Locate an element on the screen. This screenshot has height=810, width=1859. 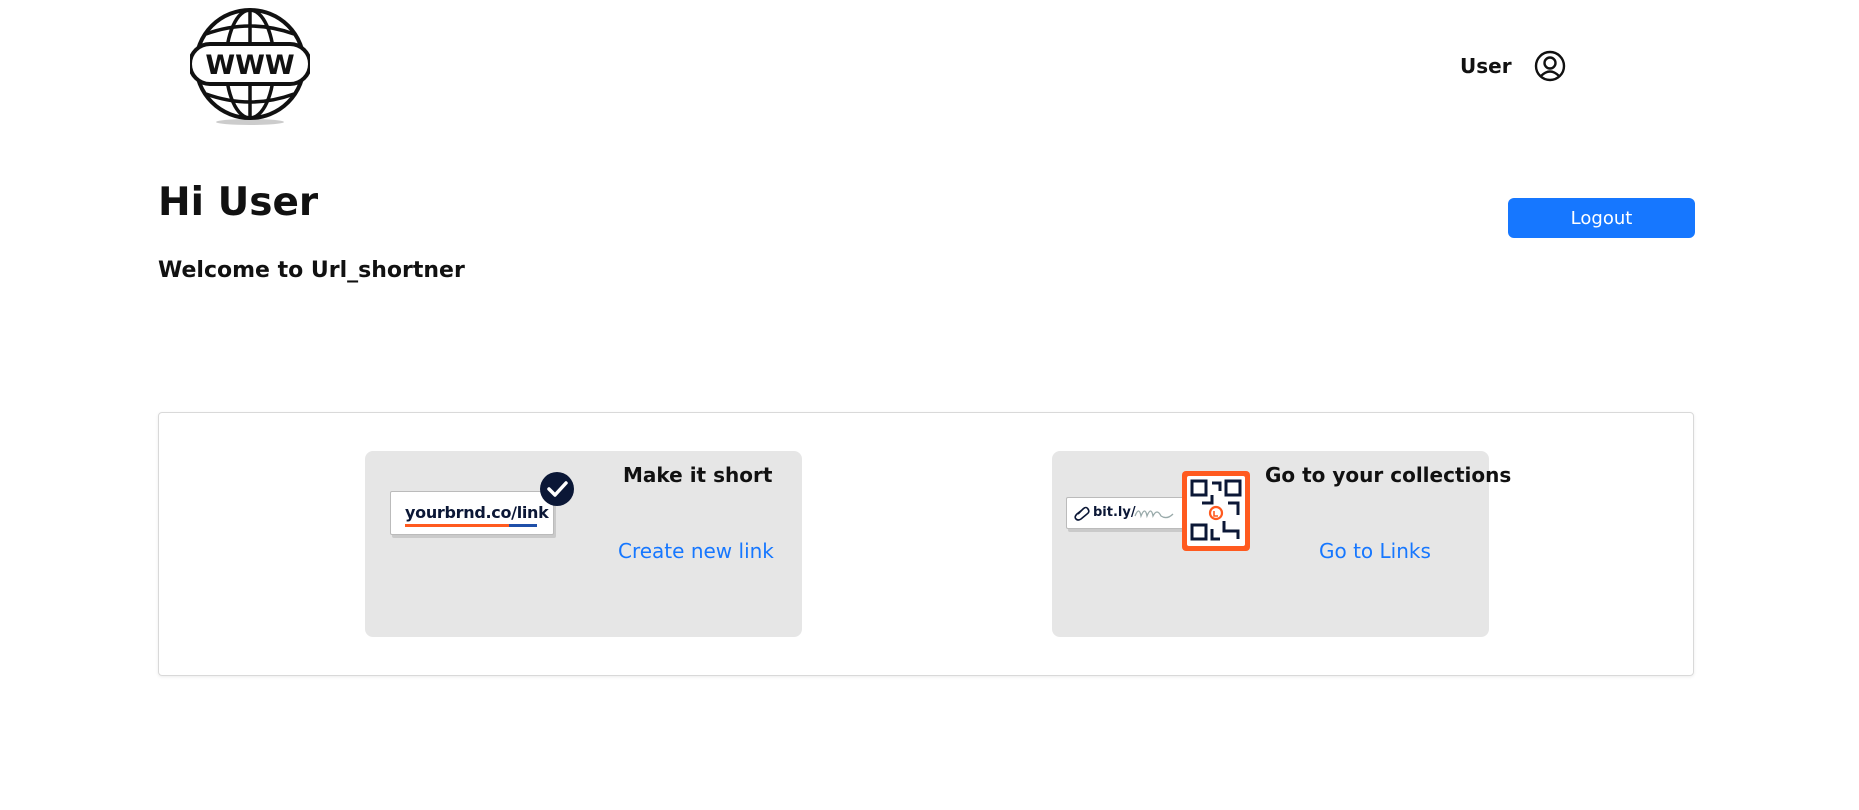
underline-blue is located at coordinates (523, 525).